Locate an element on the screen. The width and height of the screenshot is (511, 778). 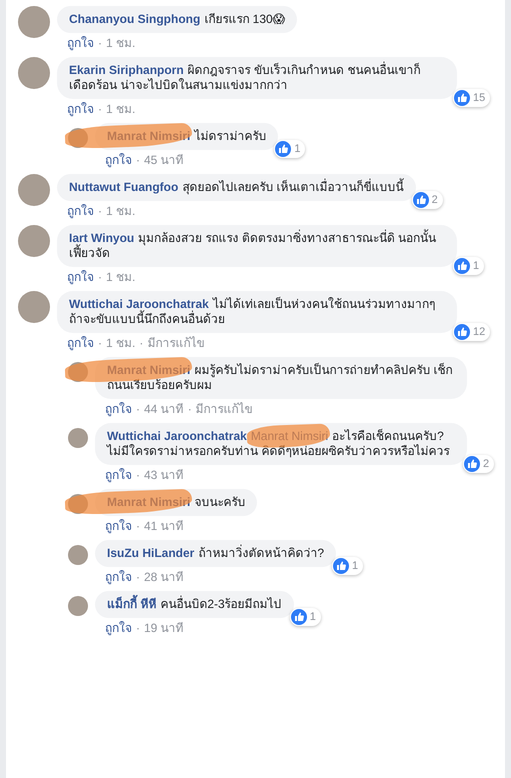
author-name: Nuttawut Fuangfoo is located at coordinates (123, 187).